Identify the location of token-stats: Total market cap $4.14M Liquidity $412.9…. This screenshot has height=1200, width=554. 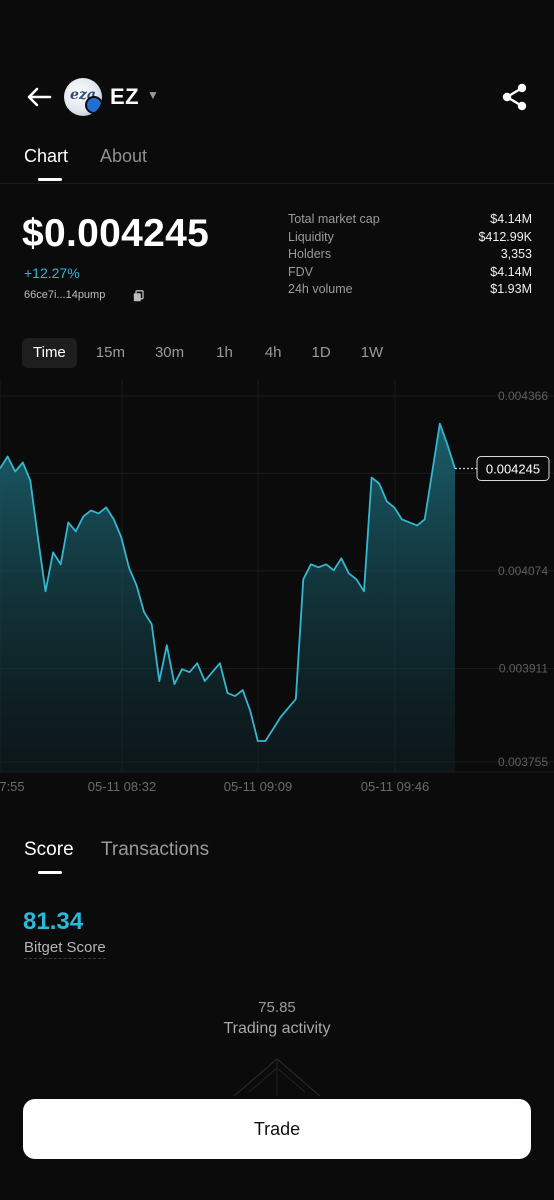
(410, 256).